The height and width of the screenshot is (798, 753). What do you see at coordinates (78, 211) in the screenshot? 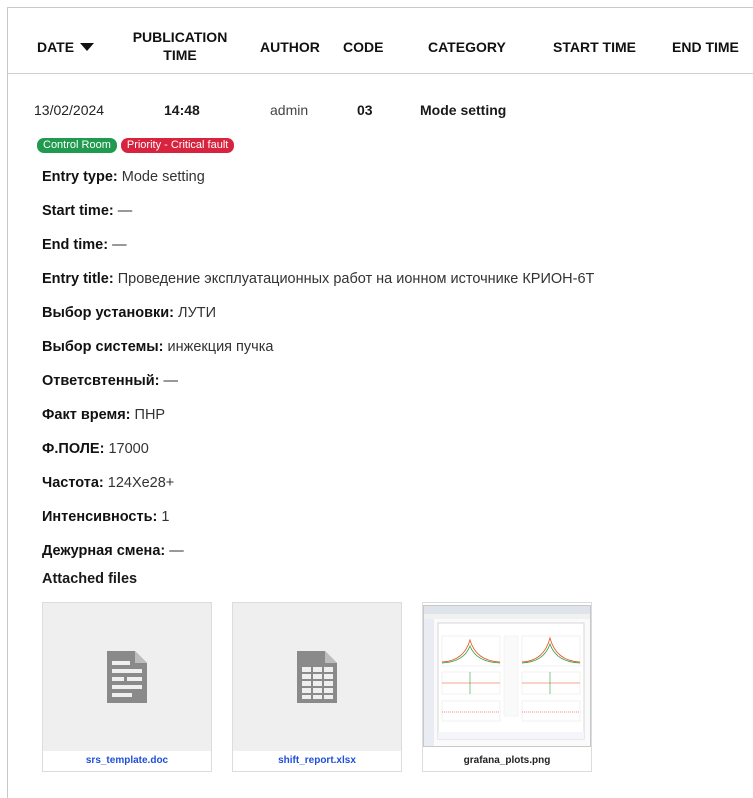
I see `detail-label: Start time:` at bounding box center [78, 211].